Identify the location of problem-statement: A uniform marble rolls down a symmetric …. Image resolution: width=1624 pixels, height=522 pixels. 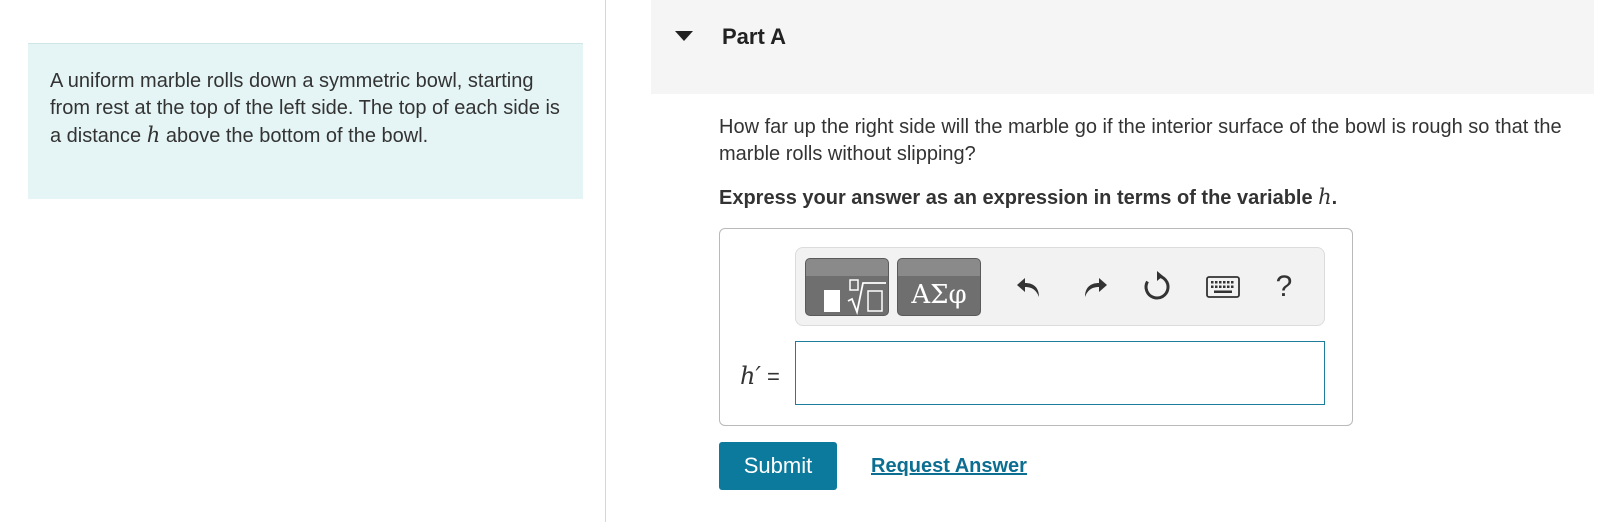
(305, 121).